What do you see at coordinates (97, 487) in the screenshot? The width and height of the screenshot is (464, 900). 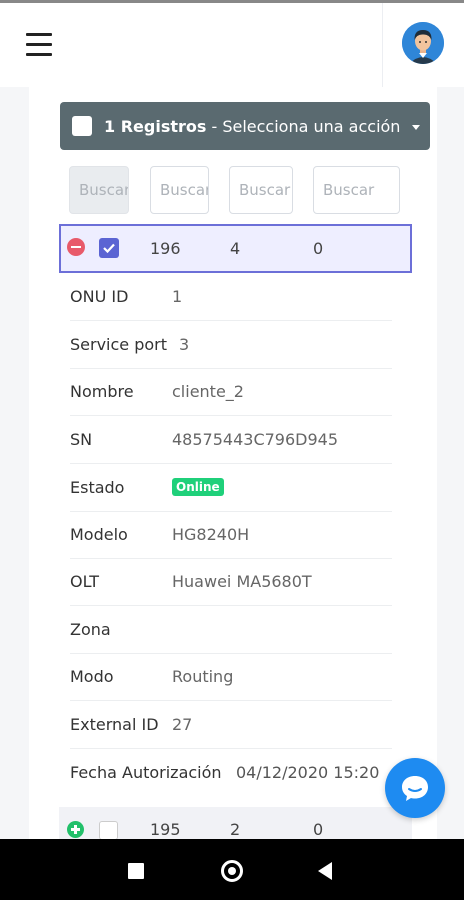 I see `detail-label: Estado` at bounding box center [97, 487].